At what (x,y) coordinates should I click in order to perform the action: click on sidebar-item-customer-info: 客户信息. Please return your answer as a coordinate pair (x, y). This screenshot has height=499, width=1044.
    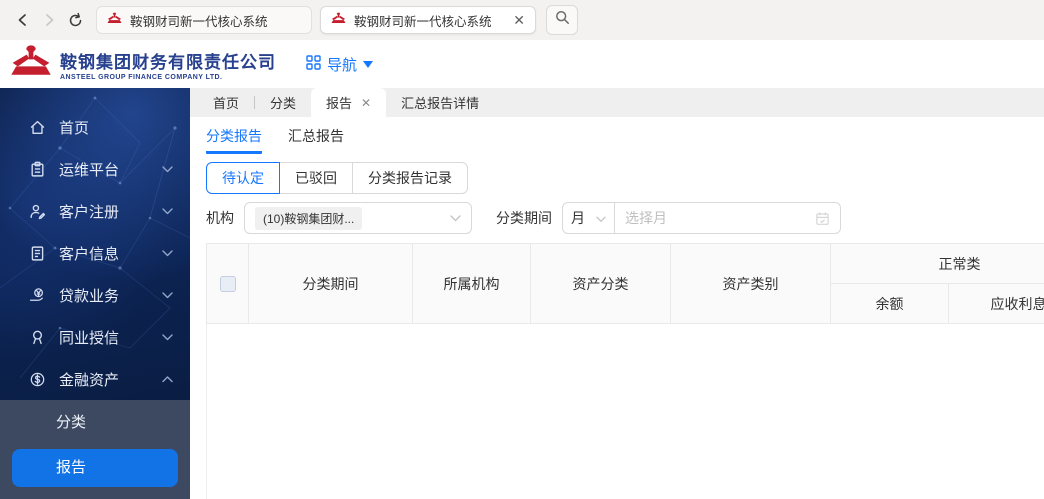
    Looking at the image, I should click on (95, 253).